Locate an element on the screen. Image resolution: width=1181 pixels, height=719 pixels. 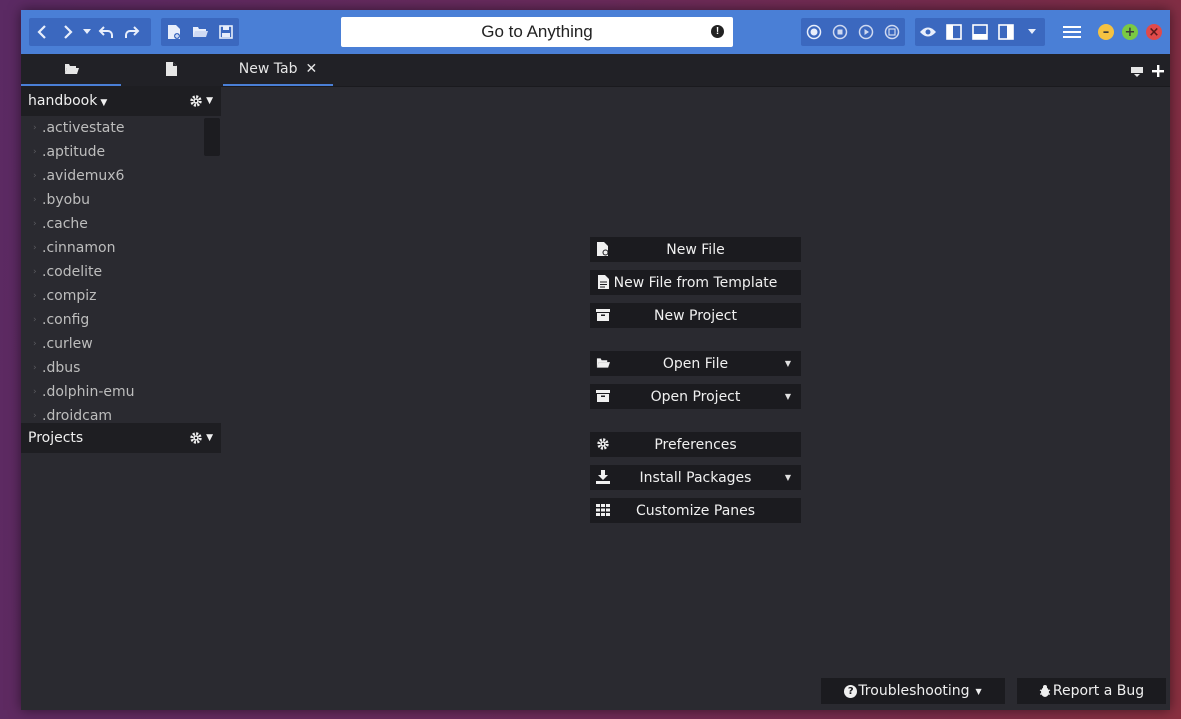
go-to-anything-input: Go to Anything ! is located at coordinates (537, 32).